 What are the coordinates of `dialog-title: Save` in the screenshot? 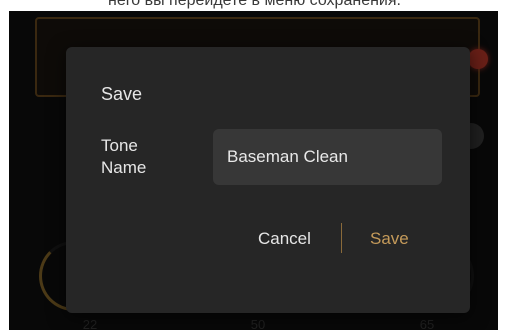 It's located at (122, 94).